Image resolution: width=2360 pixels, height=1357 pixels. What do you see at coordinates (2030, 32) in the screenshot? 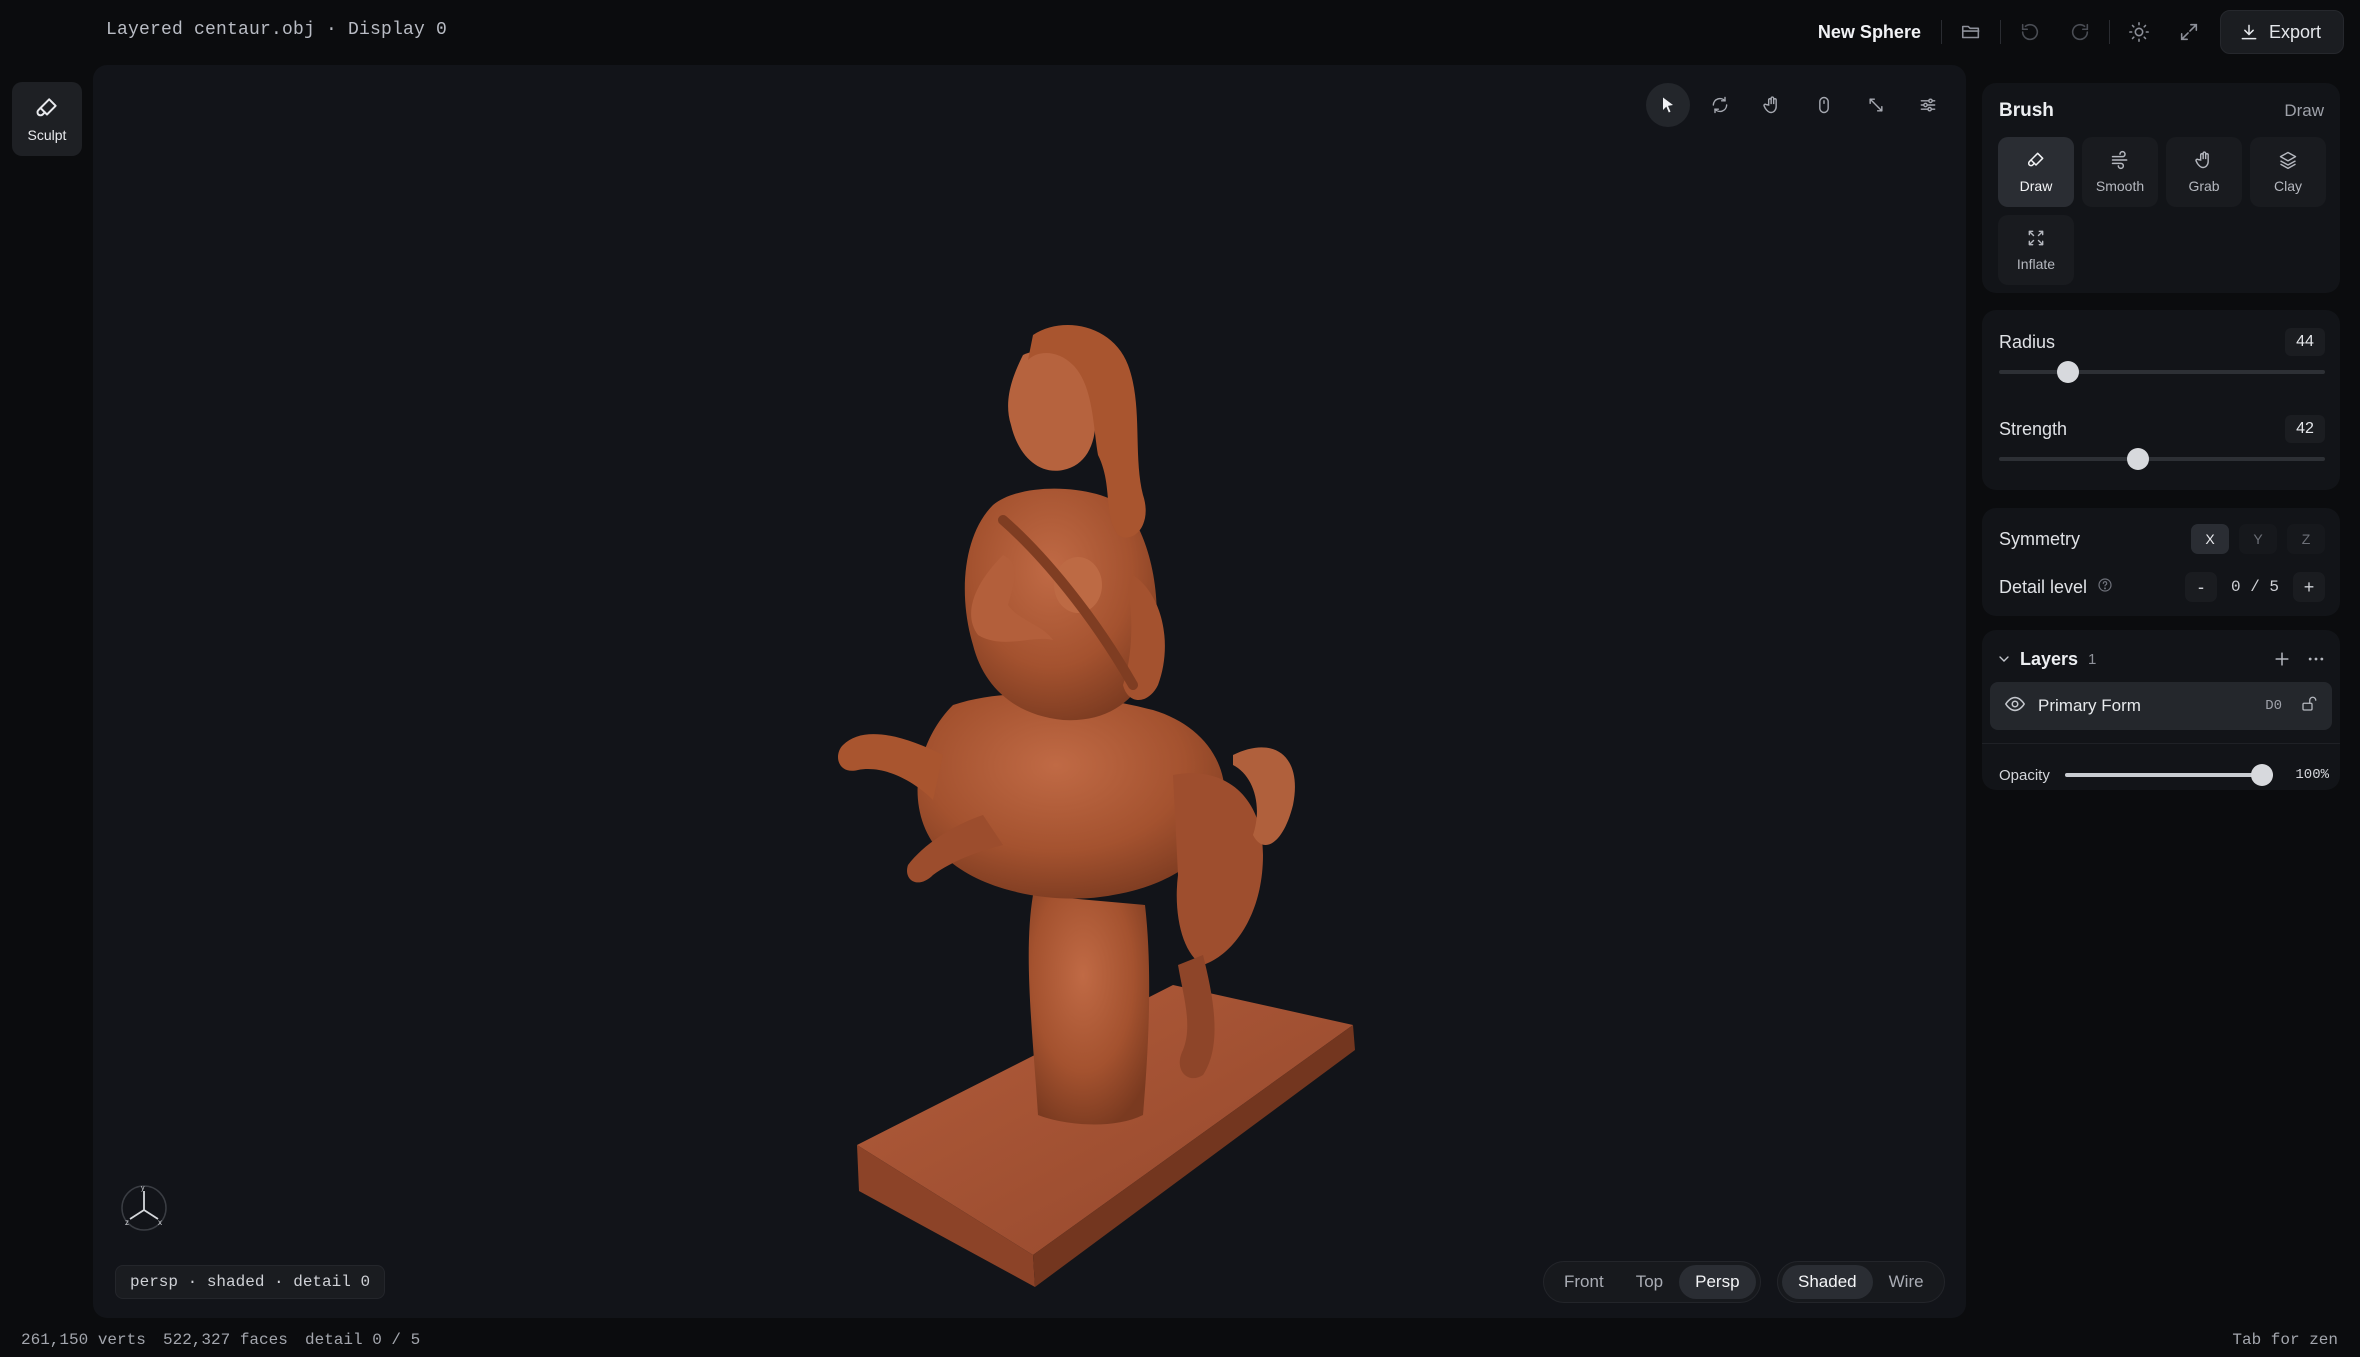
I see `undo-button` at bounding box center [2030, 32].